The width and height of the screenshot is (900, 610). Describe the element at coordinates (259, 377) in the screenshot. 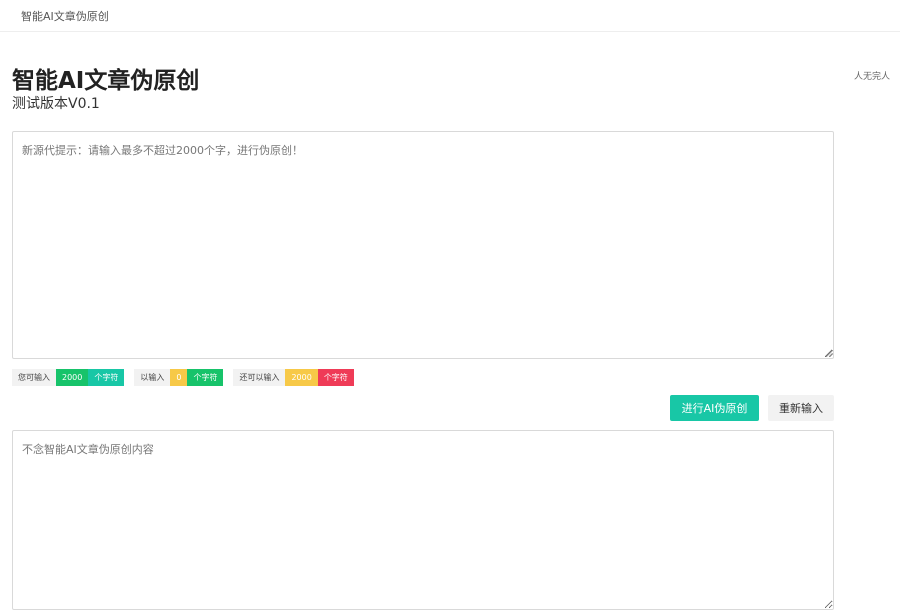

I see `stat-remaining-label: 还可以输入` at that location.